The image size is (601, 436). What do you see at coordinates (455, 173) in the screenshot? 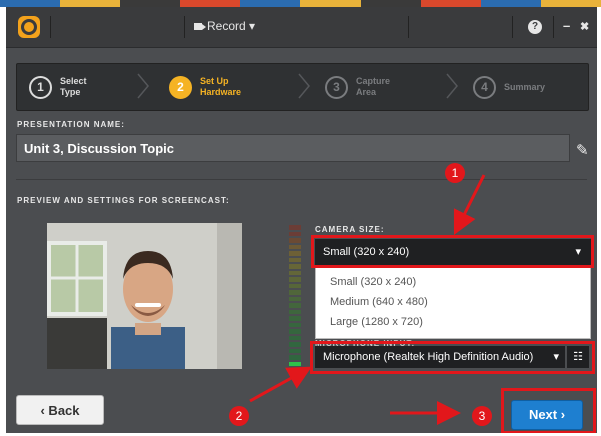
I see `callout-1: 1` at bounding box center [455, 173].